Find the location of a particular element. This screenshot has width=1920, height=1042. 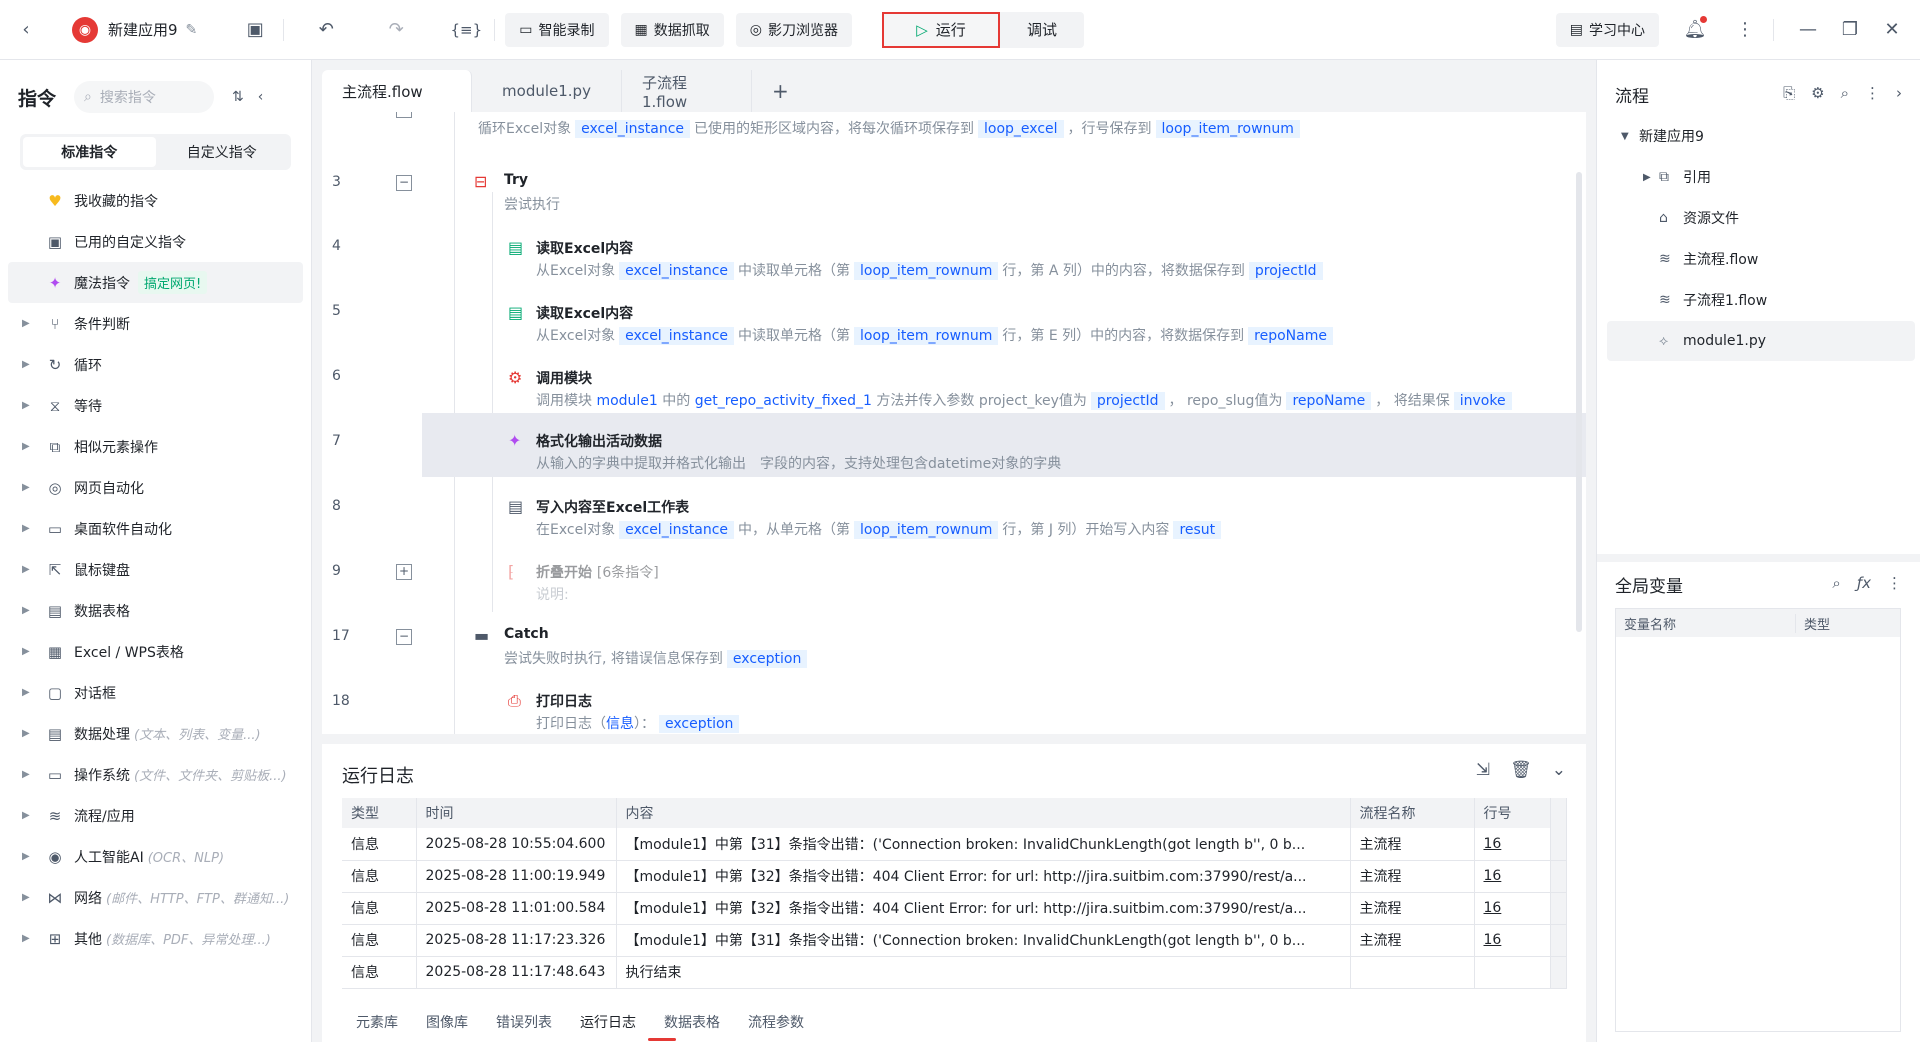

log-cell: 2025-08-28 11:17:23.326 is located at coordinates (516, 940).